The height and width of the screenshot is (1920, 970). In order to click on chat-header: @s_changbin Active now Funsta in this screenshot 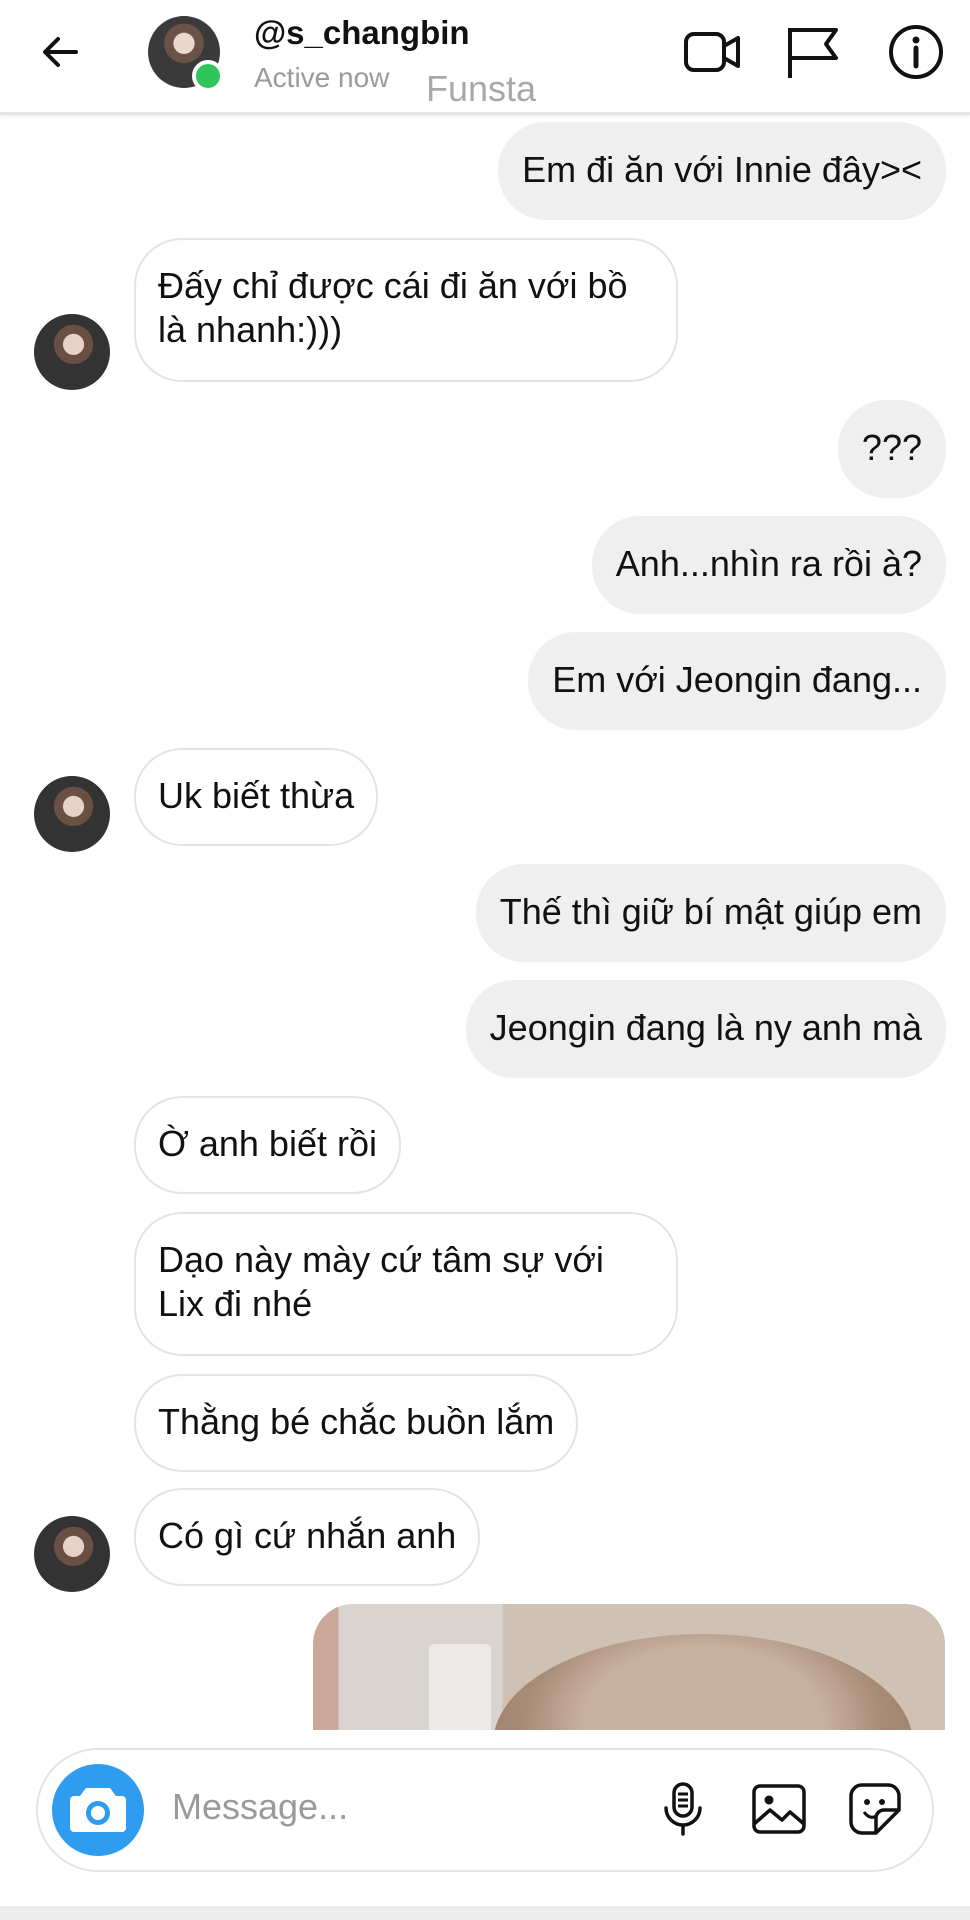, I will do `click(485, 57)`.